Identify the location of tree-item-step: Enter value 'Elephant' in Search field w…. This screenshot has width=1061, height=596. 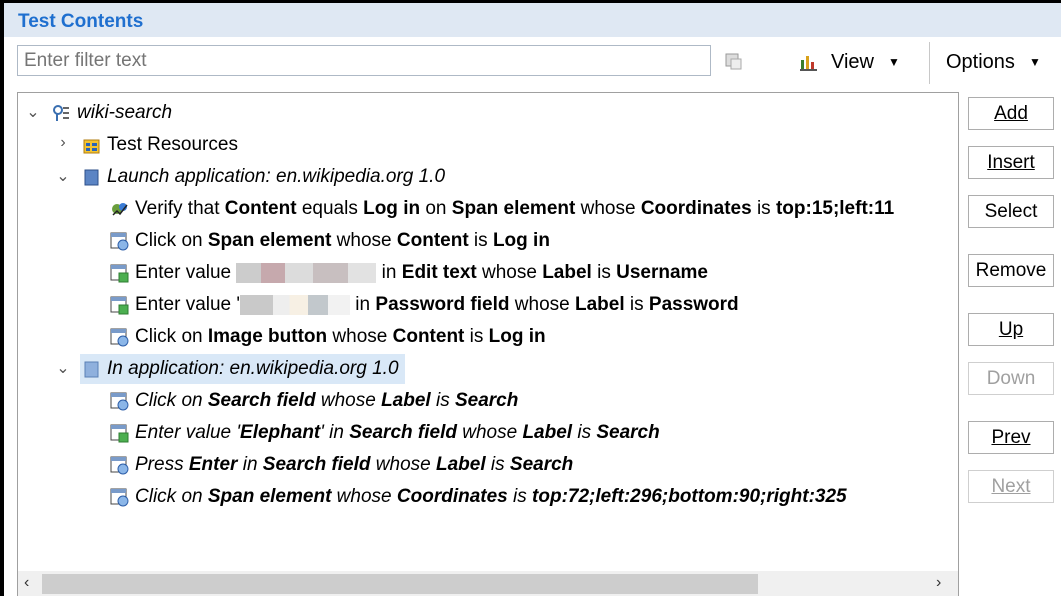
(385, 433).